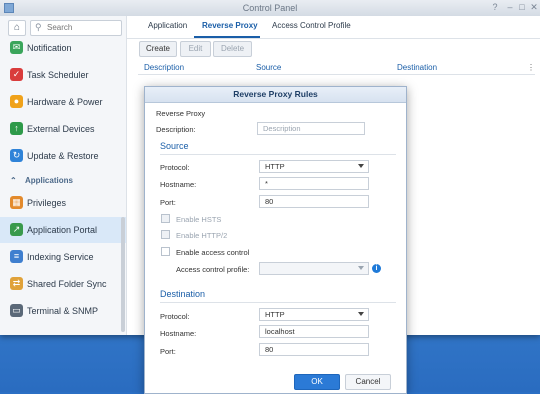 This screenshot has height=394, width=540. I want to click on privileges-icon: ▦, so click(16, 202).